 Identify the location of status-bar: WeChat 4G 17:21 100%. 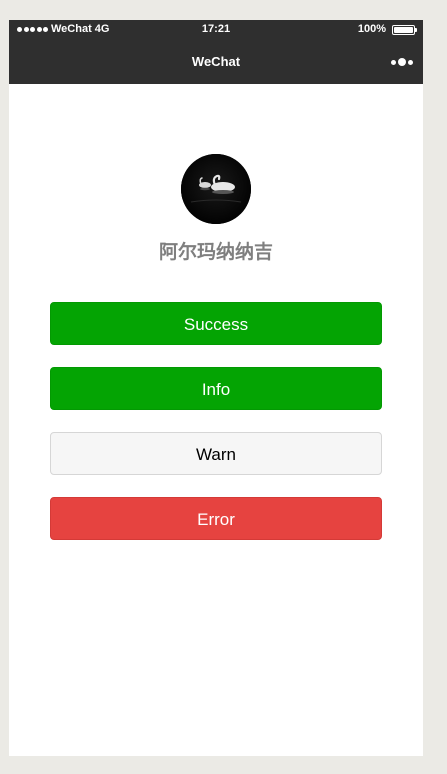
(216, 30).